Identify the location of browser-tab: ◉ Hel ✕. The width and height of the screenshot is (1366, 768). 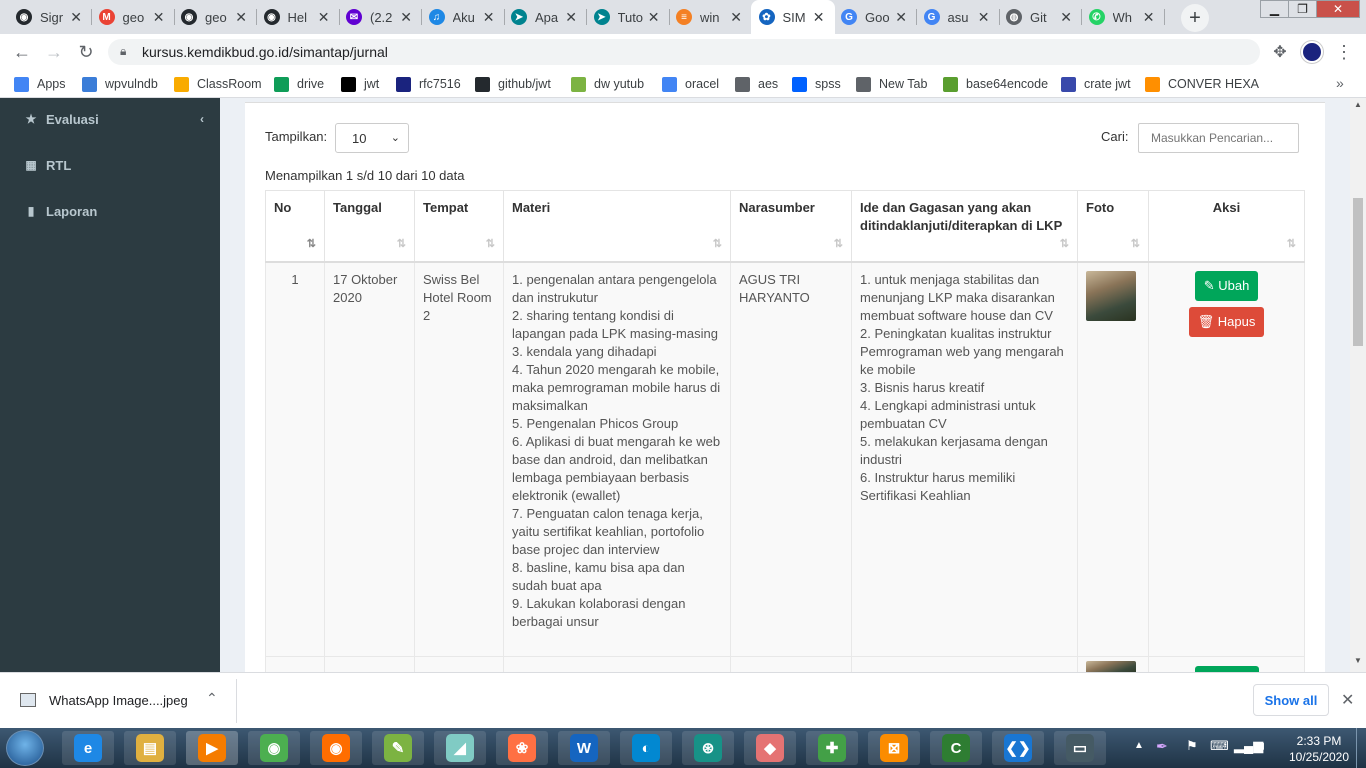
(298, 17).